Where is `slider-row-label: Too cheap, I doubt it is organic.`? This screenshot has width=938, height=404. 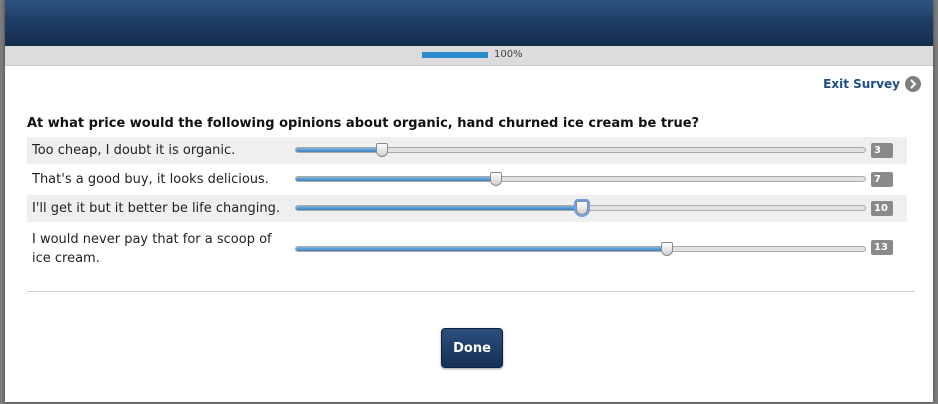 slider-row-label: Too cheap, I doubt it is organic. is located at coordinates (134, 150).